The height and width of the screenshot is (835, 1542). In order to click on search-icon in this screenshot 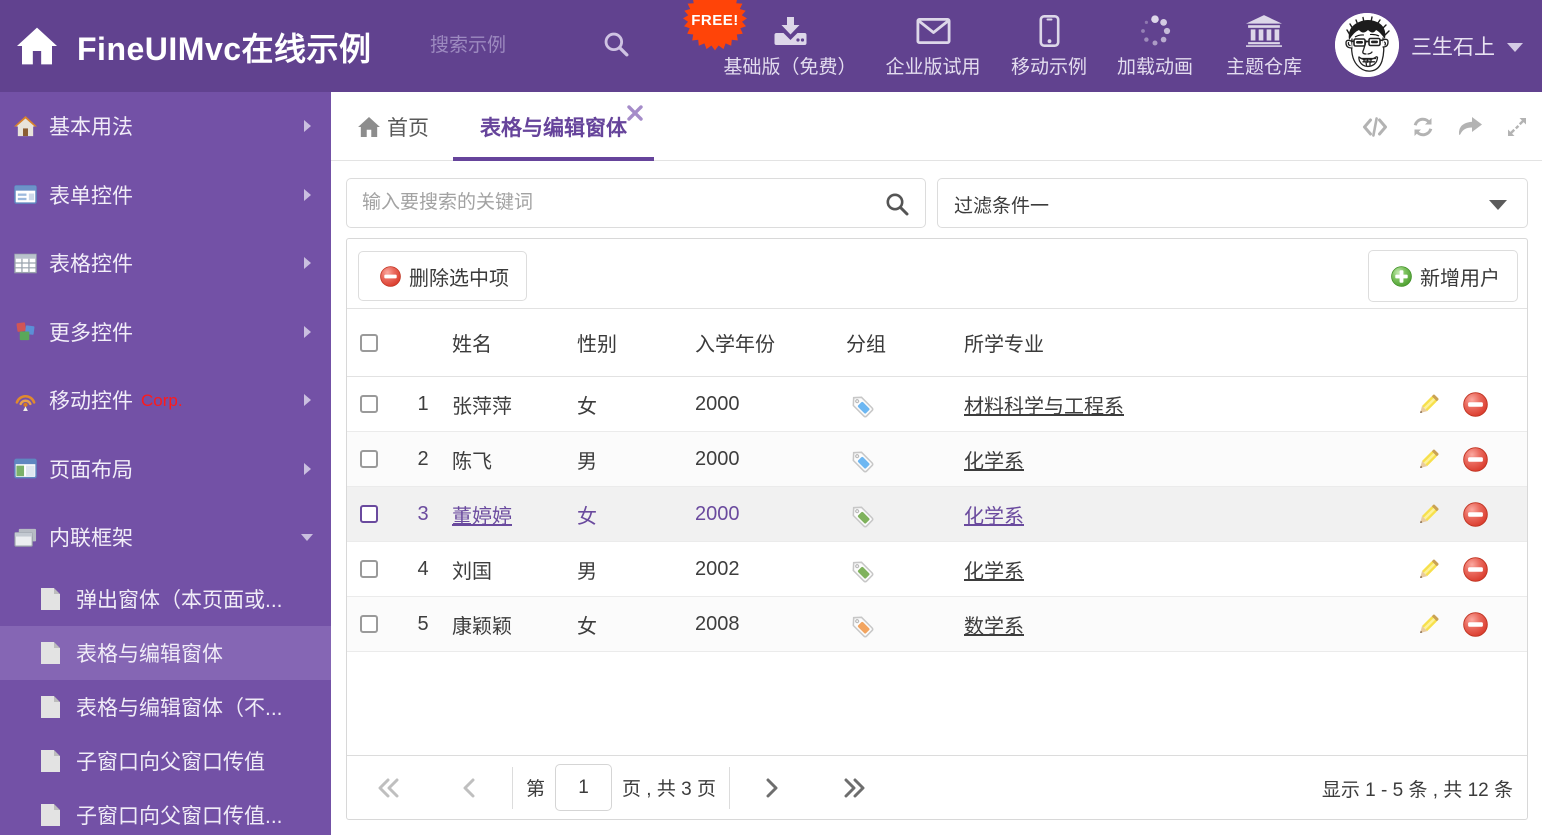, I will do `click(897, 204)`.